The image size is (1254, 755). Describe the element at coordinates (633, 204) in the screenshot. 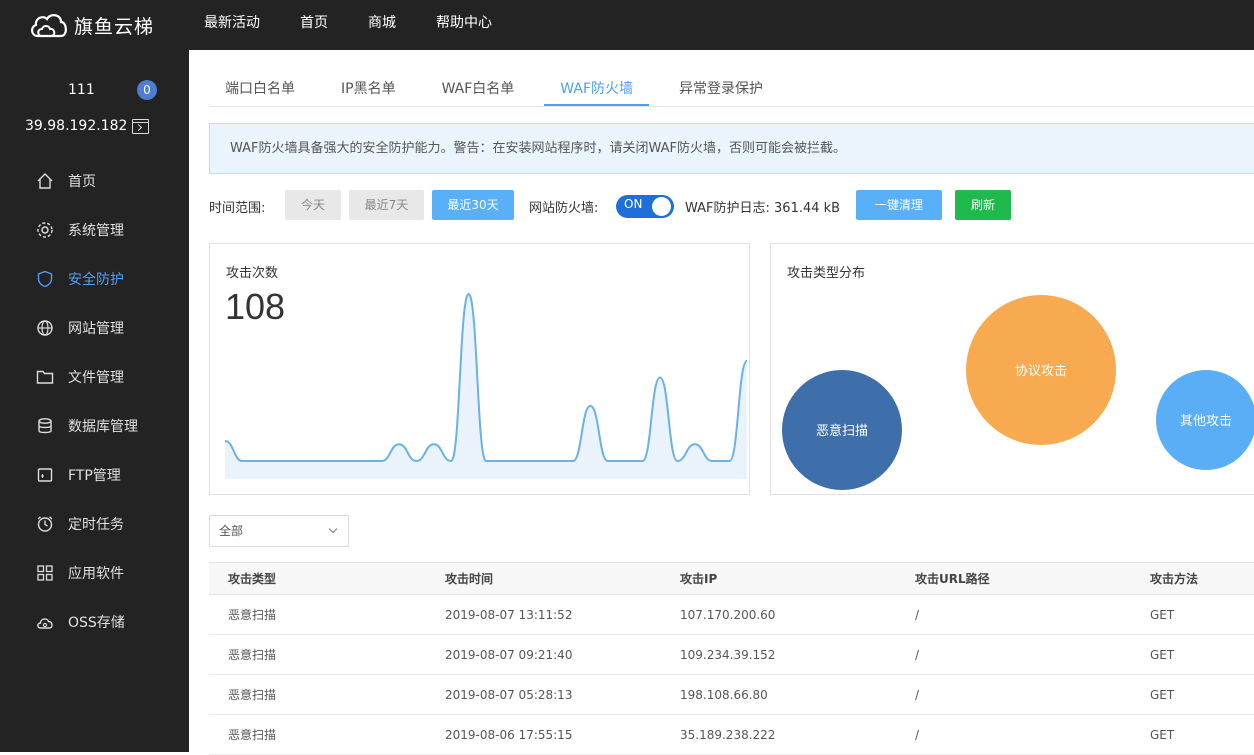

I see `toggle-state: ON` at that location.